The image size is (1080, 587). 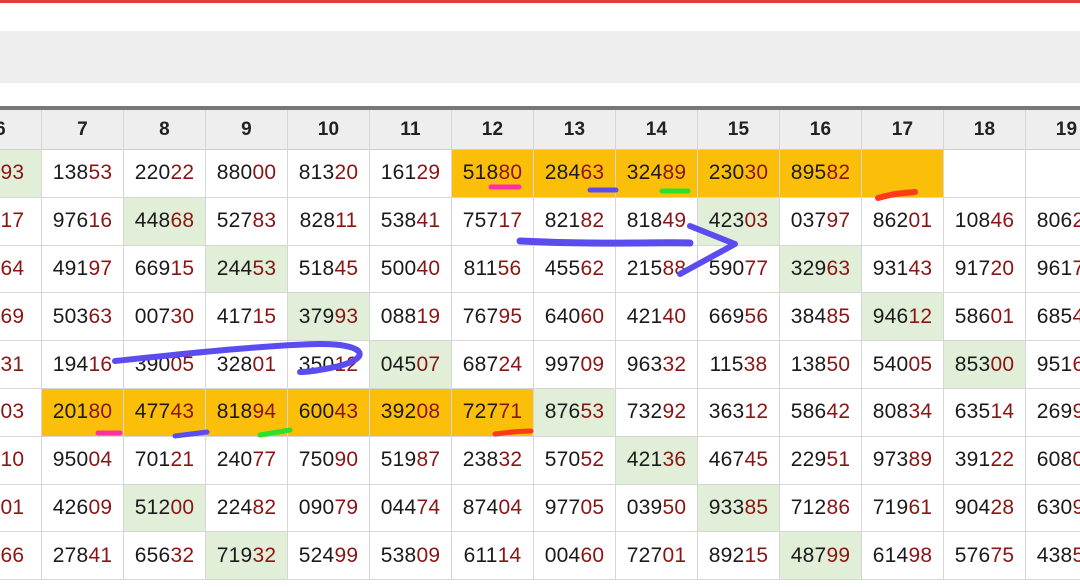 What do you see at coordinates (83, 130) in the screenshot?
I see `column-header: 7` at bounding box center [83, 130].